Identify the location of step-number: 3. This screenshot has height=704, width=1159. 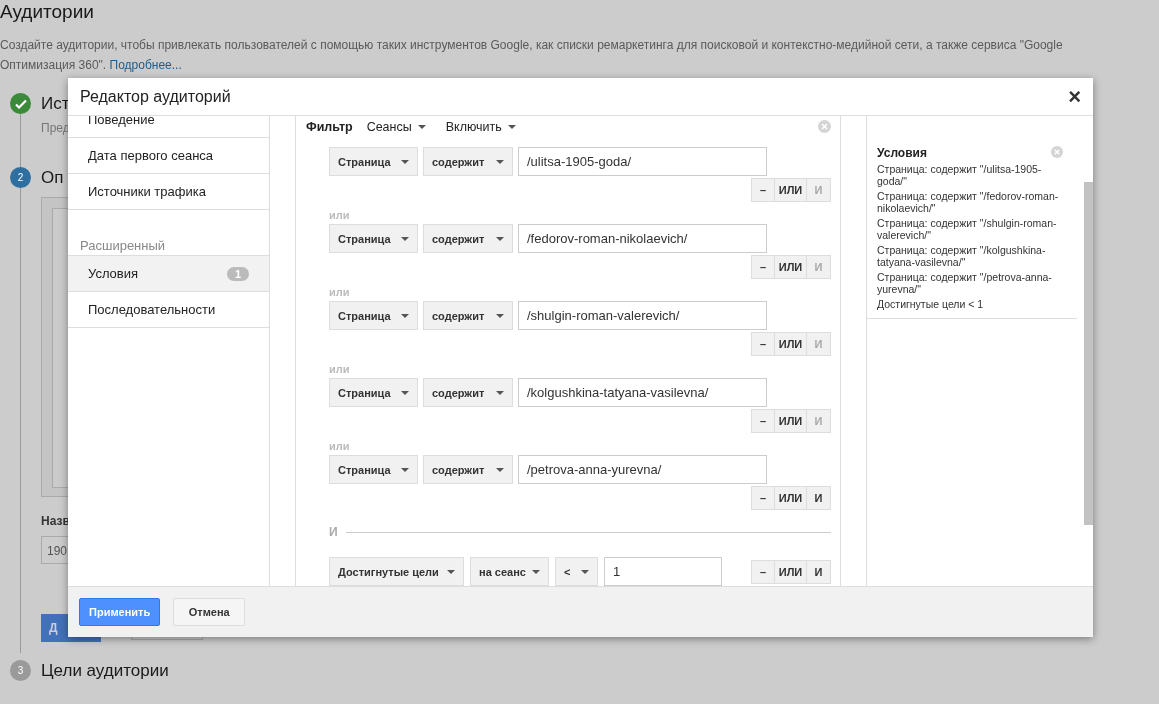
(20, 670).